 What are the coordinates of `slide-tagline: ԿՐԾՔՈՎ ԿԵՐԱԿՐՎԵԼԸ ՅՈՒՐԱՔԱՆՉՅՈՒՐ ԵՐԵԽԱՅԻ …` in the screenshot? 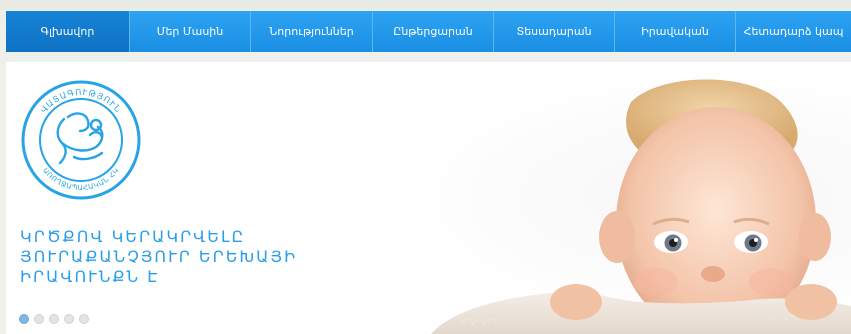 It's located at (185, 257).